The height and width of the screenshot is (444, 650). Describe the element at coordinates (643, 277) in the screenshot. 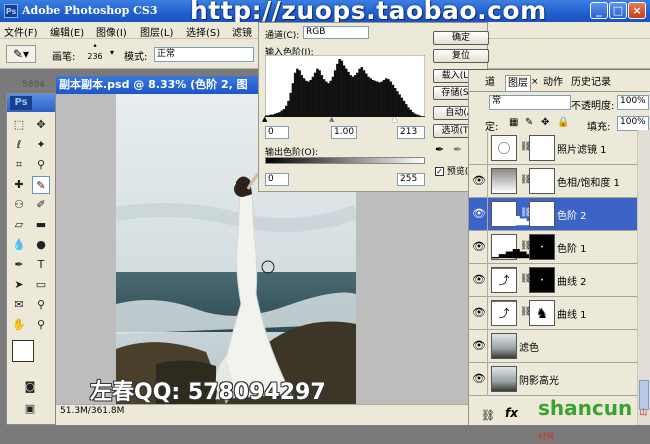

I see `layers-scrollbar` at that location.